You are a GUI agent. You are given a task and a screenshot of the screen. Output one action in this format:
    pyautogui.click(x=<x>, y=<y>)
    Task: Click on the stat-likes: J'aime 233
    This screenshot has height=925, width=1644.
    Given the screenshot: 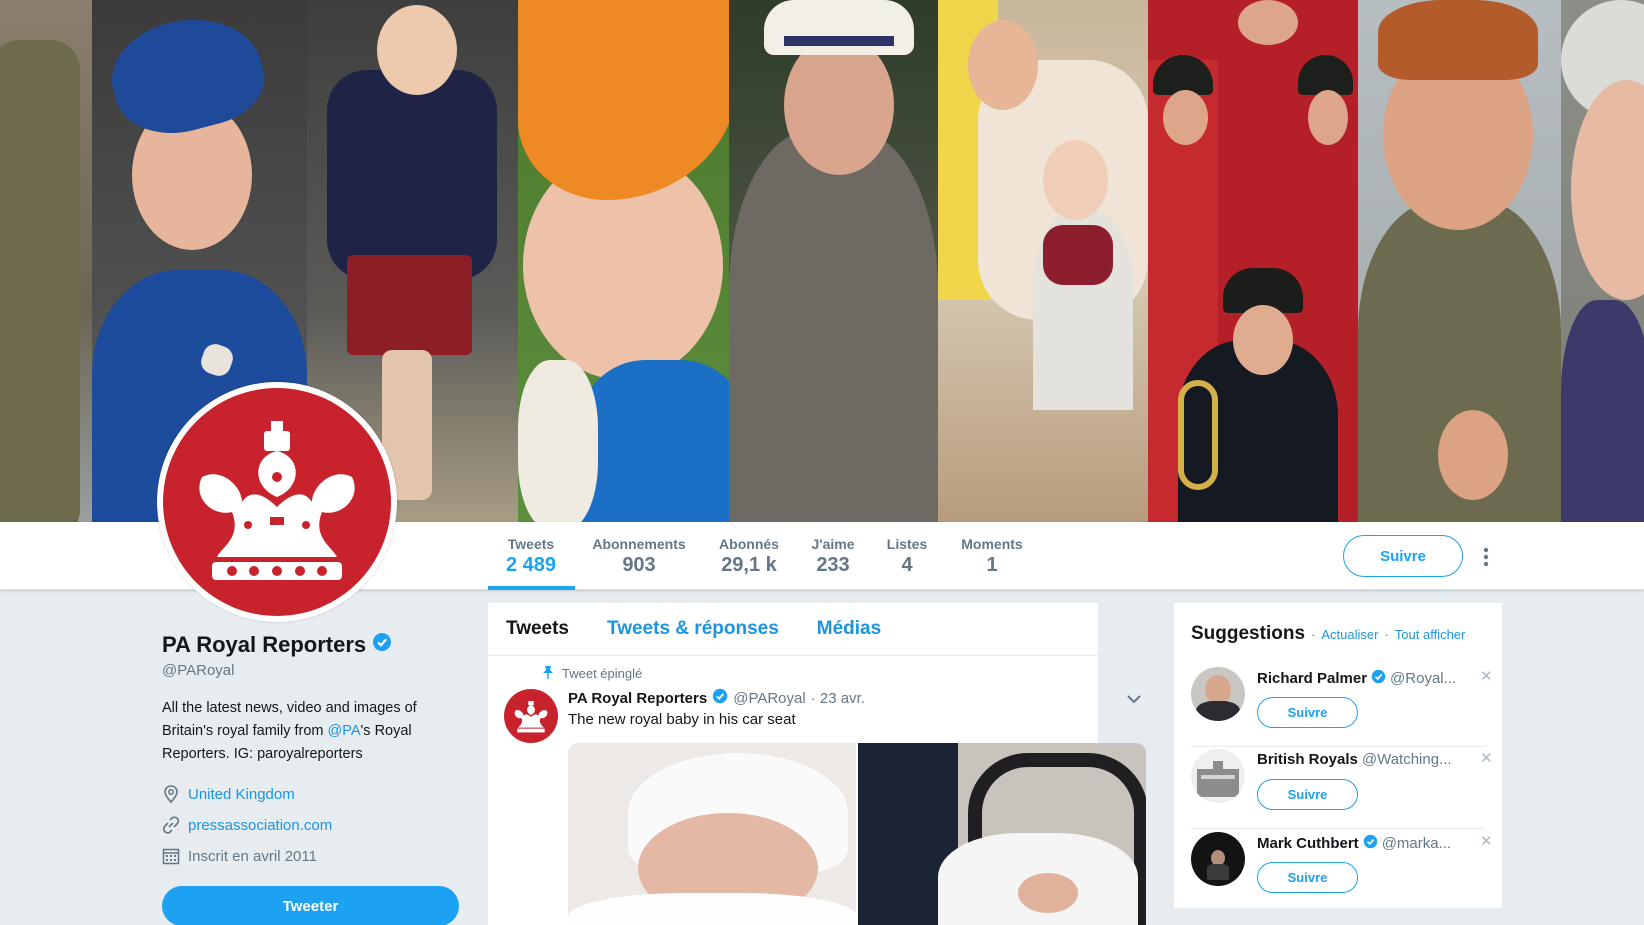 What is the action you would take?
    pyautogui.click(x=833, y=556)
    